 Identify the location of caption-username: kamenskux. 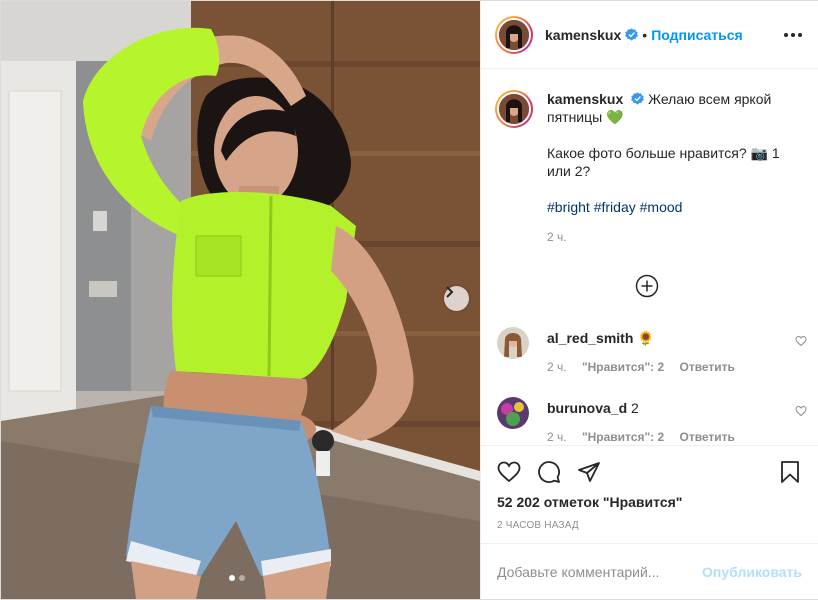
(585, 99).